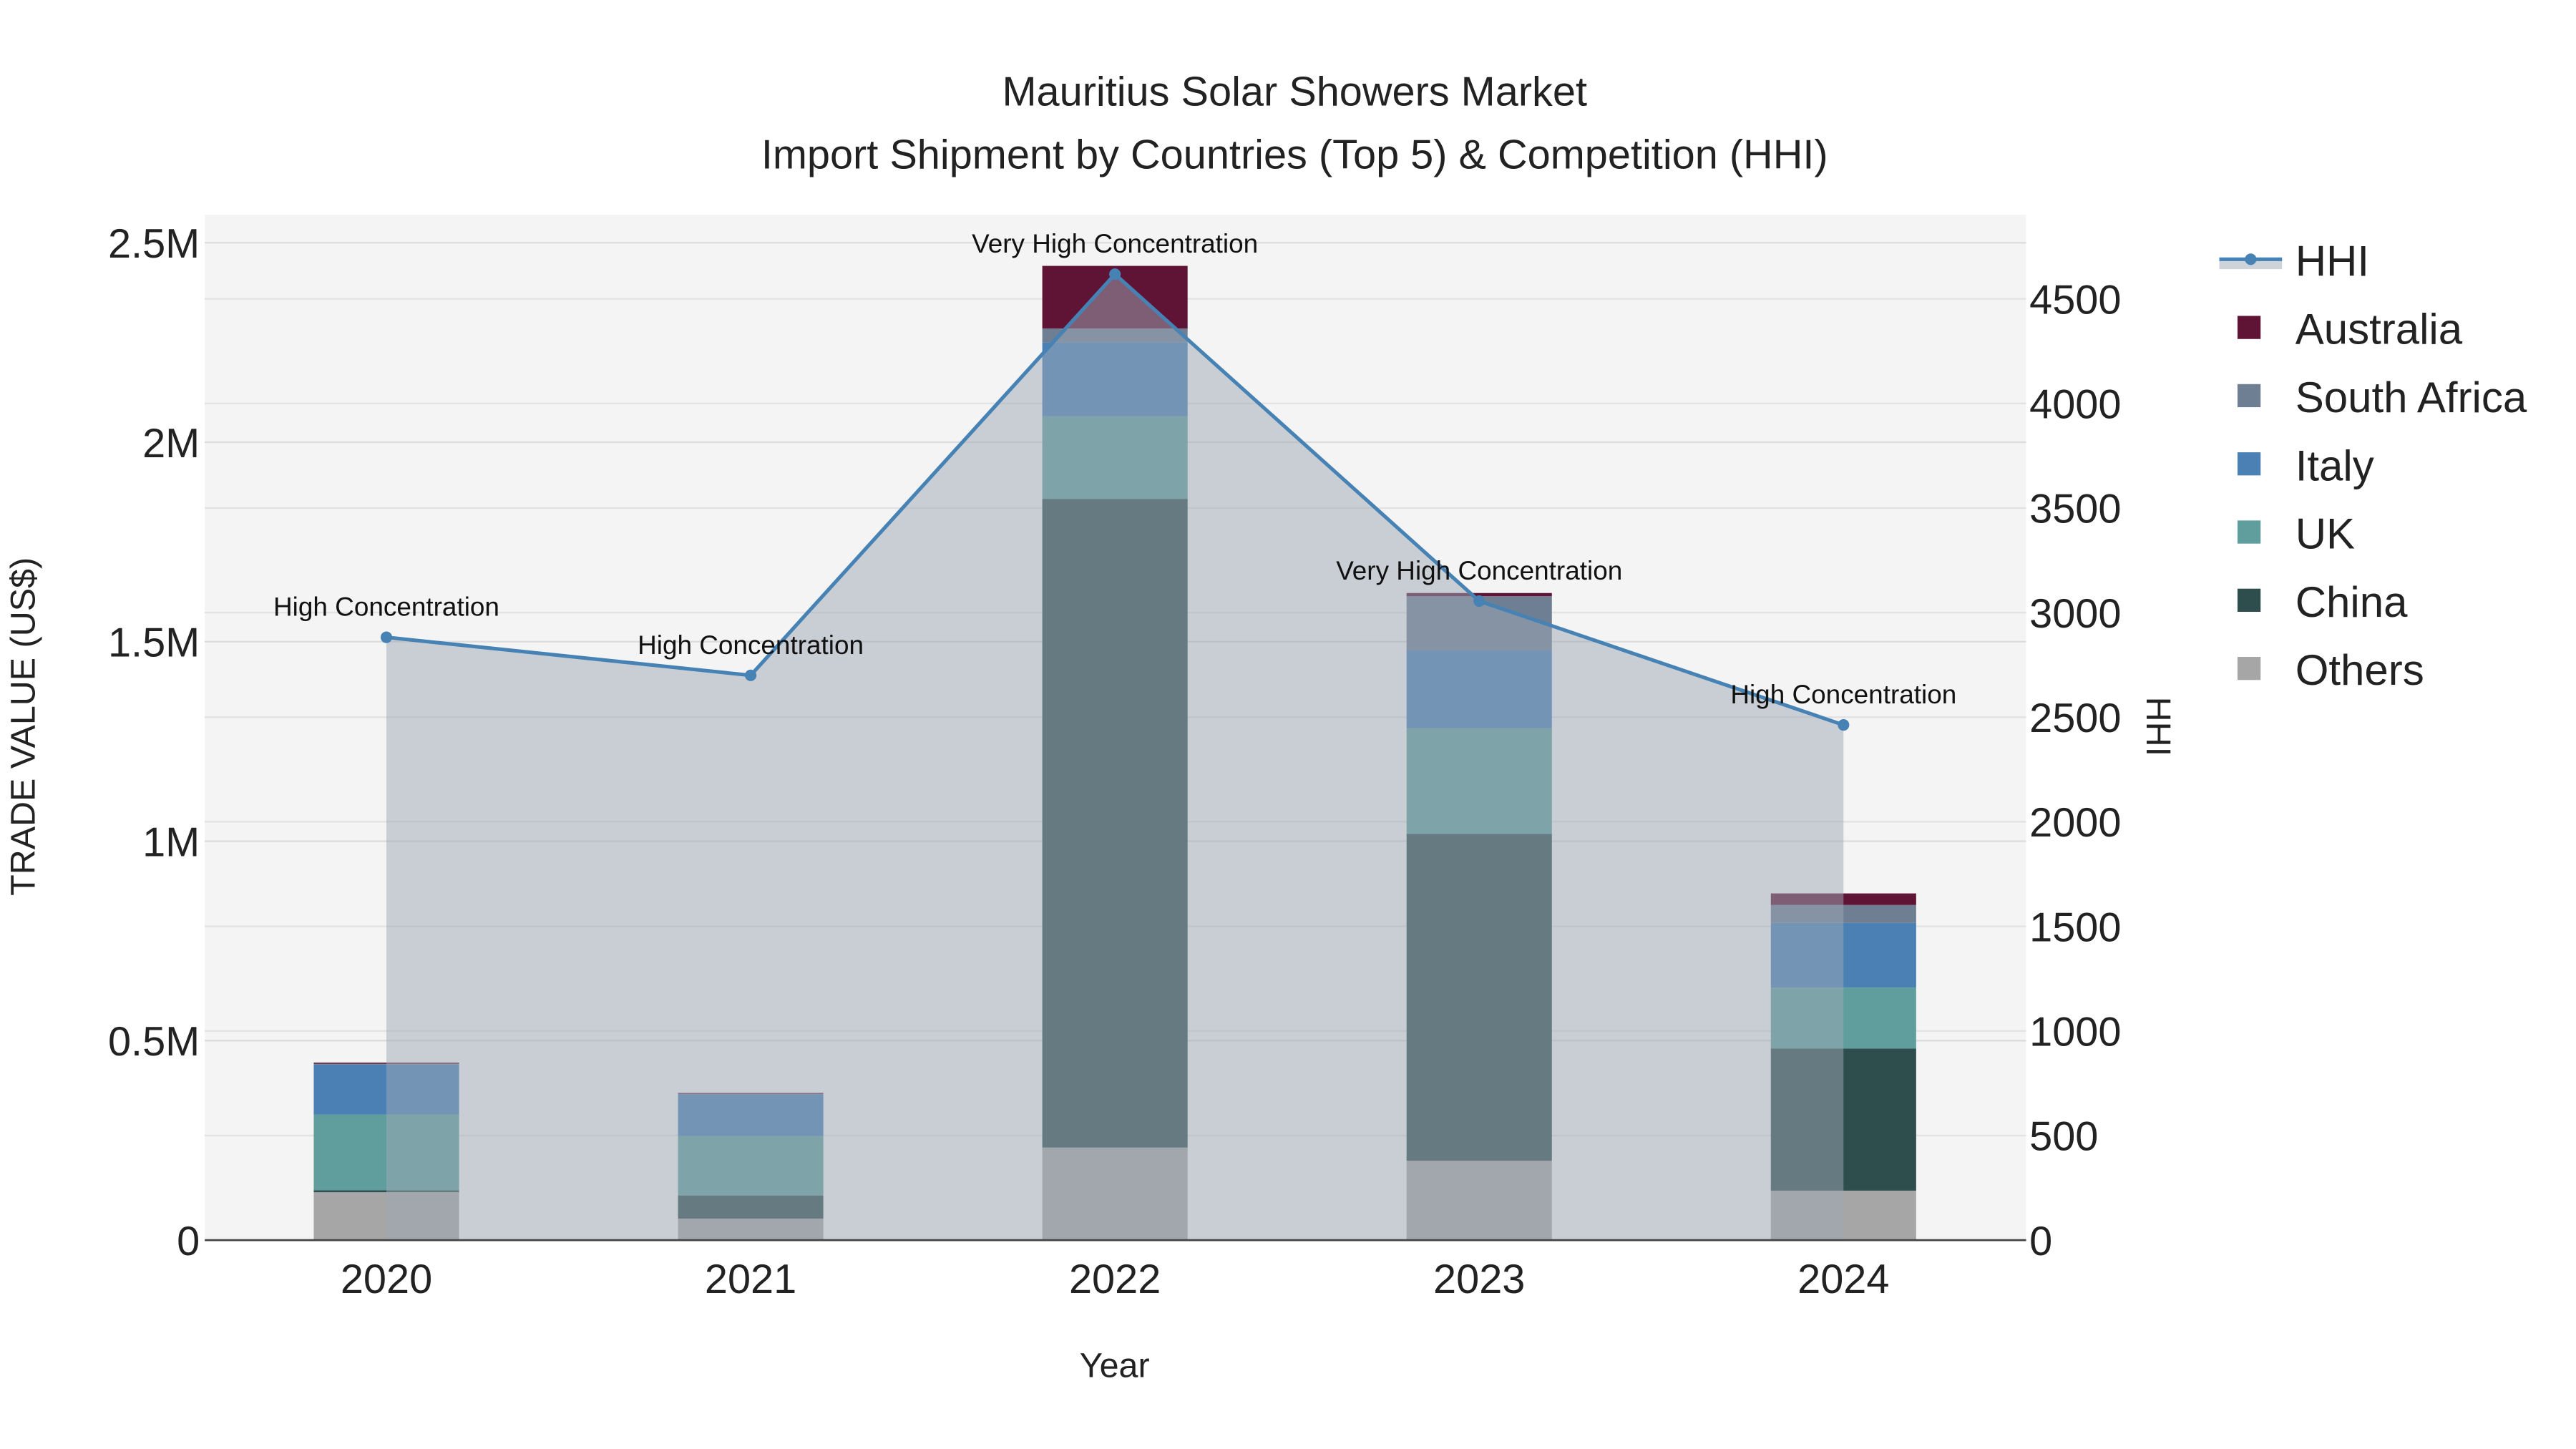 The image size is (2576, 1449). What do you see at coordinates (2075, 614) in the screenshot?
I see `y2-tick-label: 3000` at bounding box center [2075, 614].